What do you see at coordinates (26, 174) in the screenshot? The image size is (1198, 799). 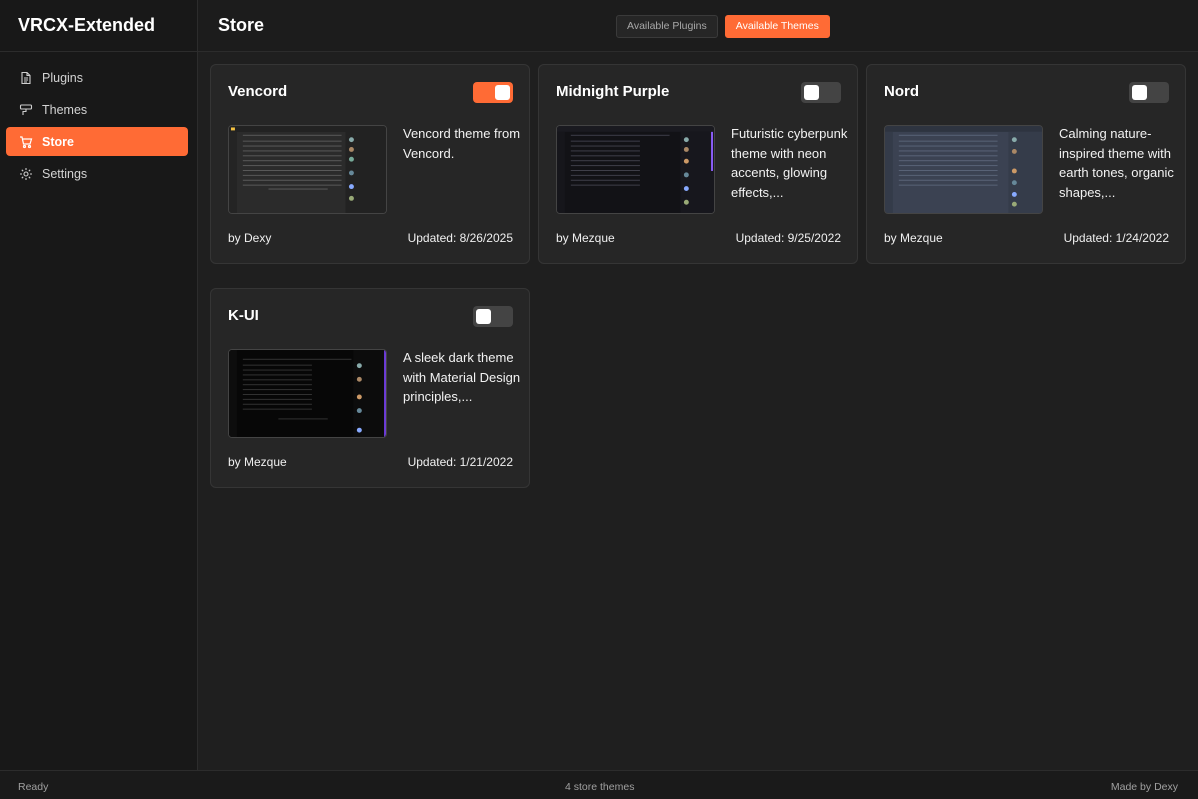 I see `gear-icon` at bounding box center [26, 174].